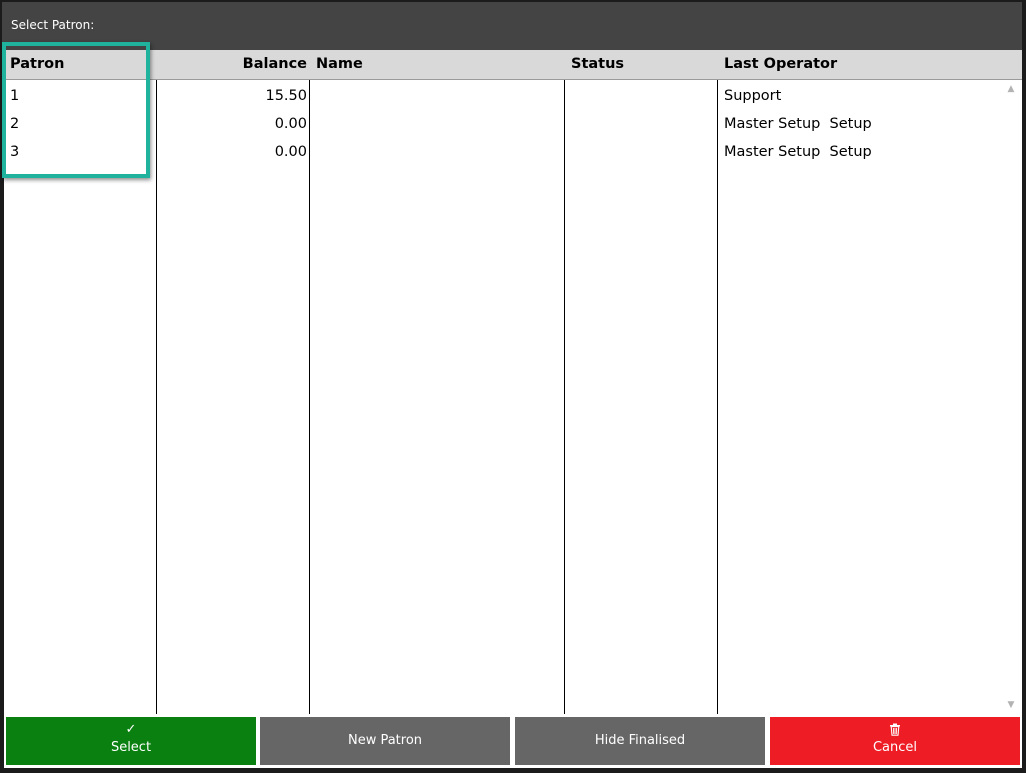 This screenshot has width=1026, height=773. What do you see at coordinates (15, 96) in the screenshot?
I see `cell-patron: 1` at bounding box center [15, 96].